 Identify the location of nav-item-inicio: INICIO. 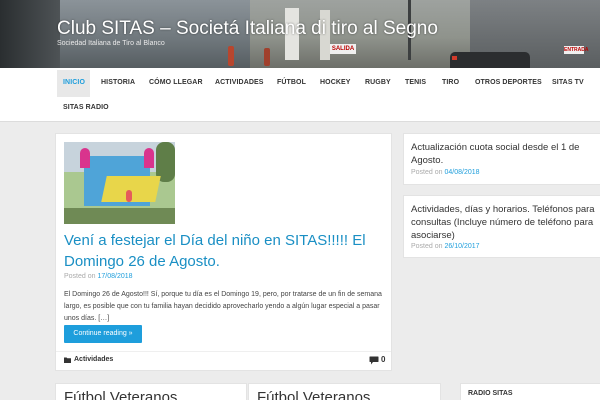
(74, 82).